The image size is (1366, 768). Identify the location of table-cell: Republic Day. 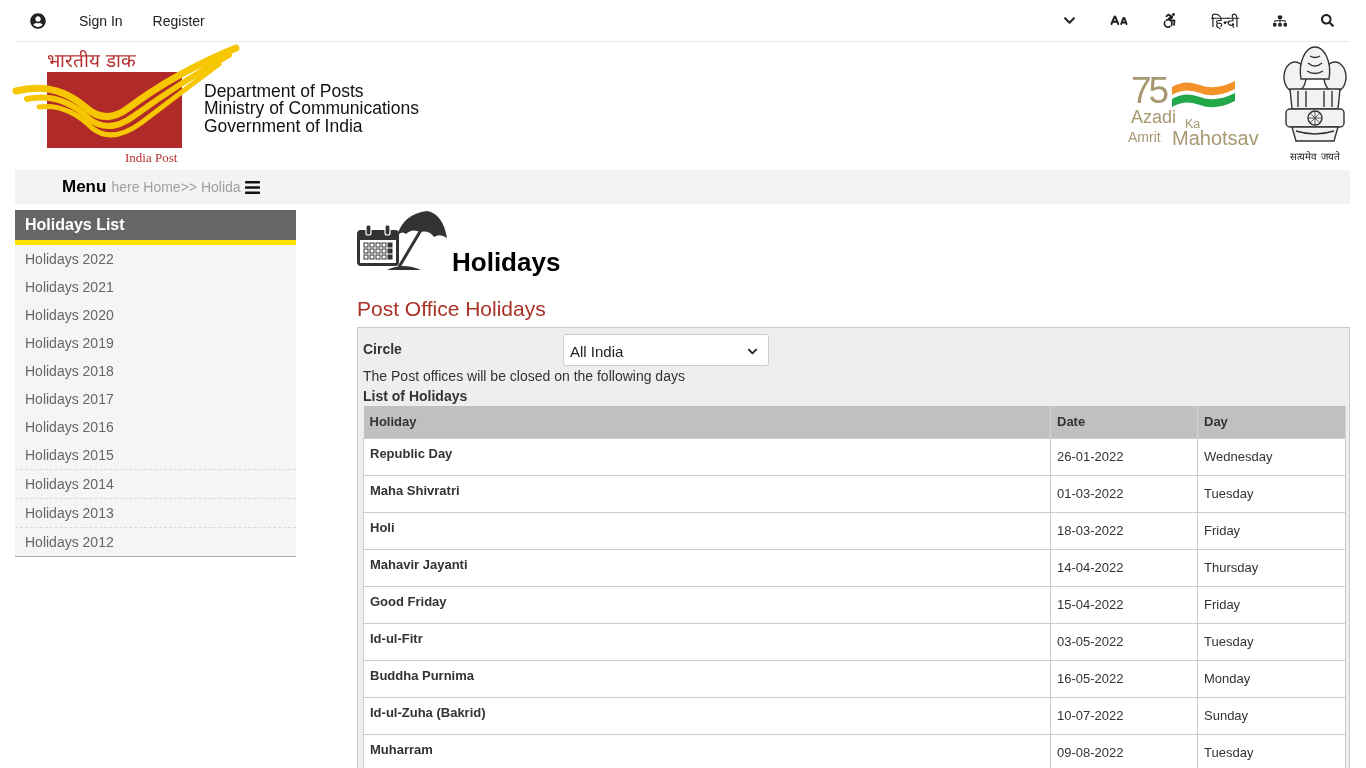
(707, 456).